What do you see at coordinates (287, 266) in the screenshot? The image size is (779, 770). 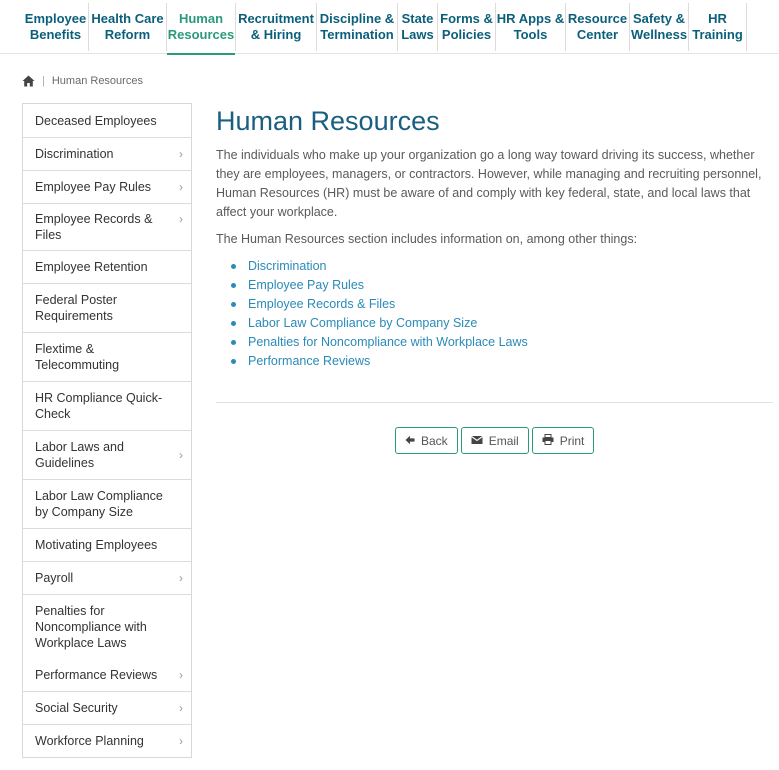 I see `link-discrimination: Discrimination` at bounding box center [287, 266].